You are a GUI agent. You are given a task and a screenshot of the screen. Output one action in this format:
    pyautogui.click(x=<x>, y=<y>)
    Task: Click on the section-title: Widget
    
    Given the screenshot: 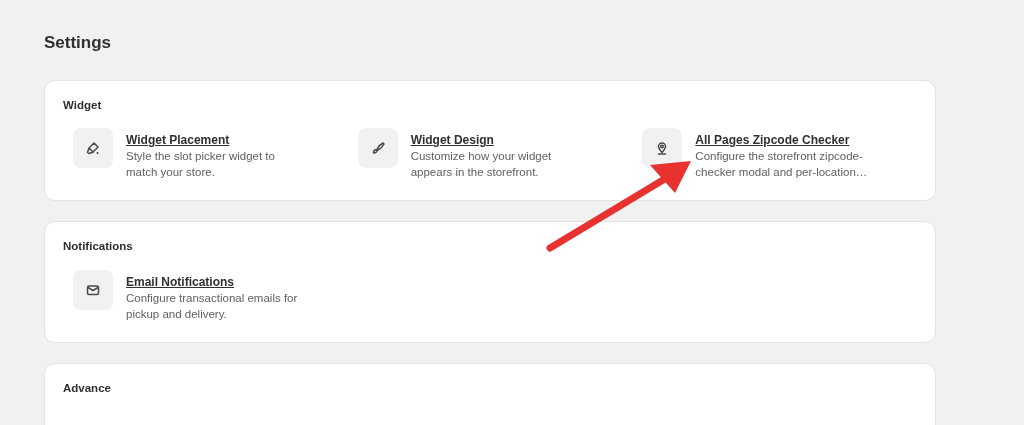 What is the action you would take?
    pyautogui.click(x=83, y=105)
    